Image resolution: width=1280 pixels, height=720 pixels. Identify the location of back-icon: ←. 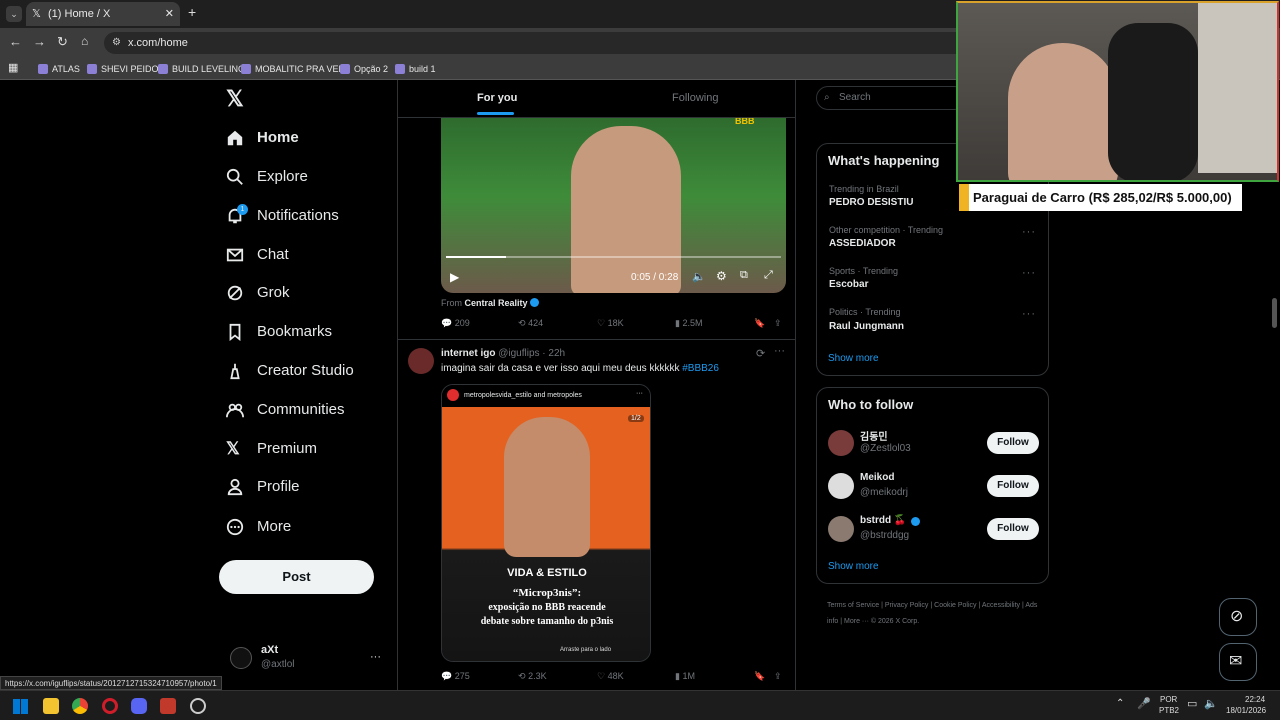
(15, 41).